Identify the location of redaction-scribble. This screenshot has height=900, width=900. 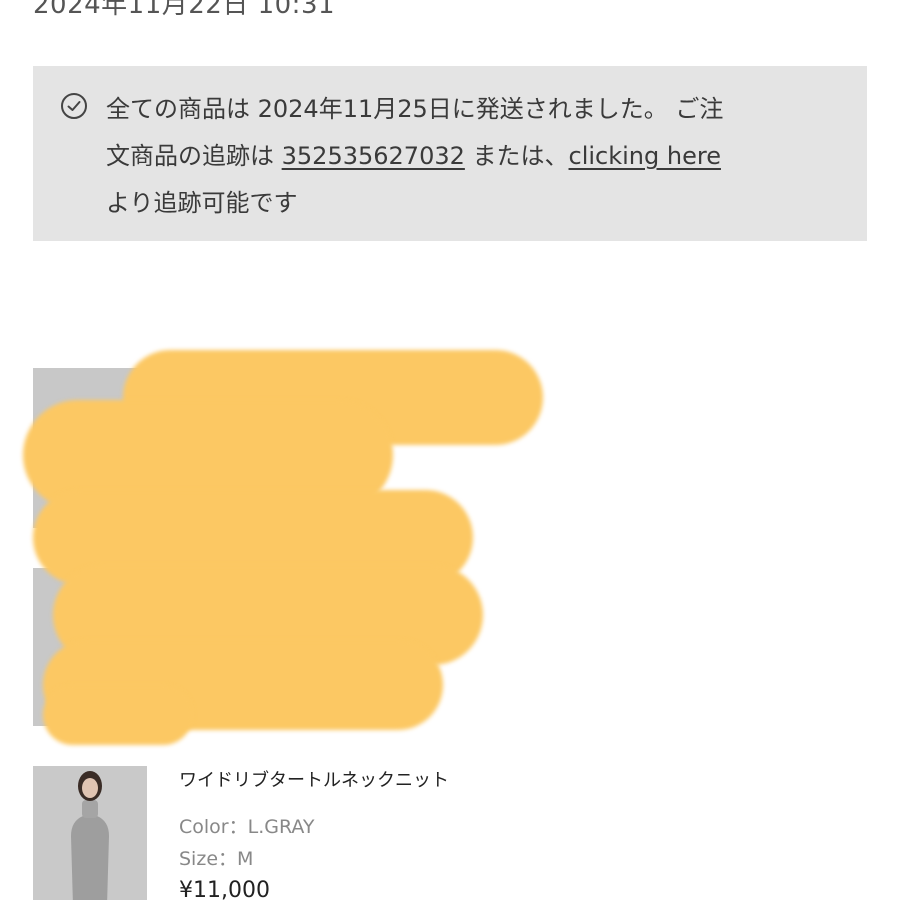
(118, 715).